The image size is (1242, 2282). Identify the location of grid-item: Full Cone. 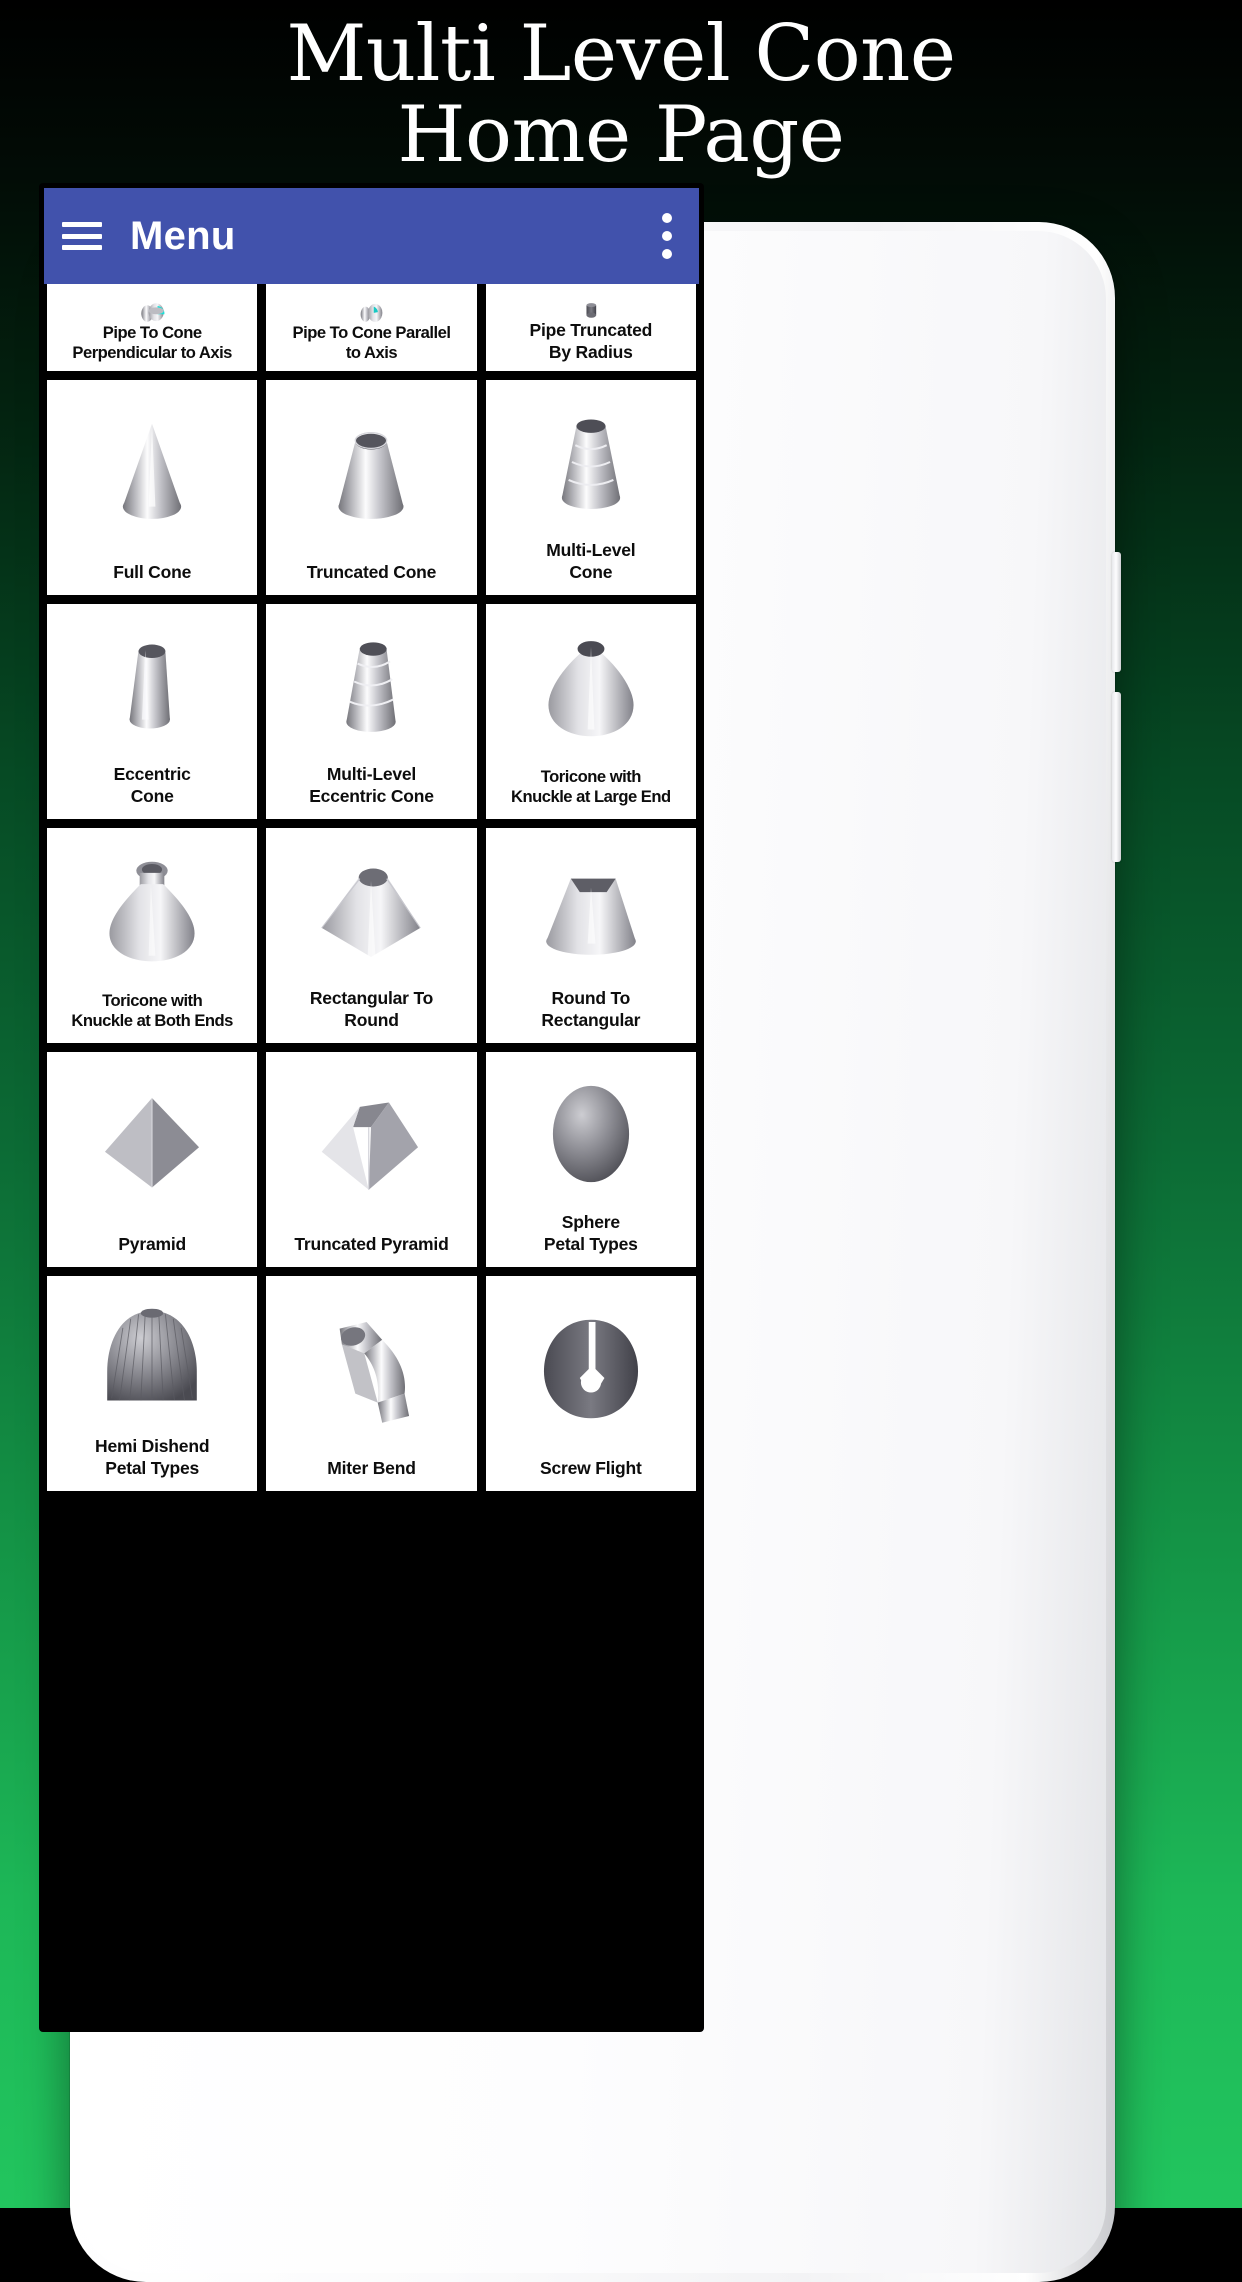
(152, 487).